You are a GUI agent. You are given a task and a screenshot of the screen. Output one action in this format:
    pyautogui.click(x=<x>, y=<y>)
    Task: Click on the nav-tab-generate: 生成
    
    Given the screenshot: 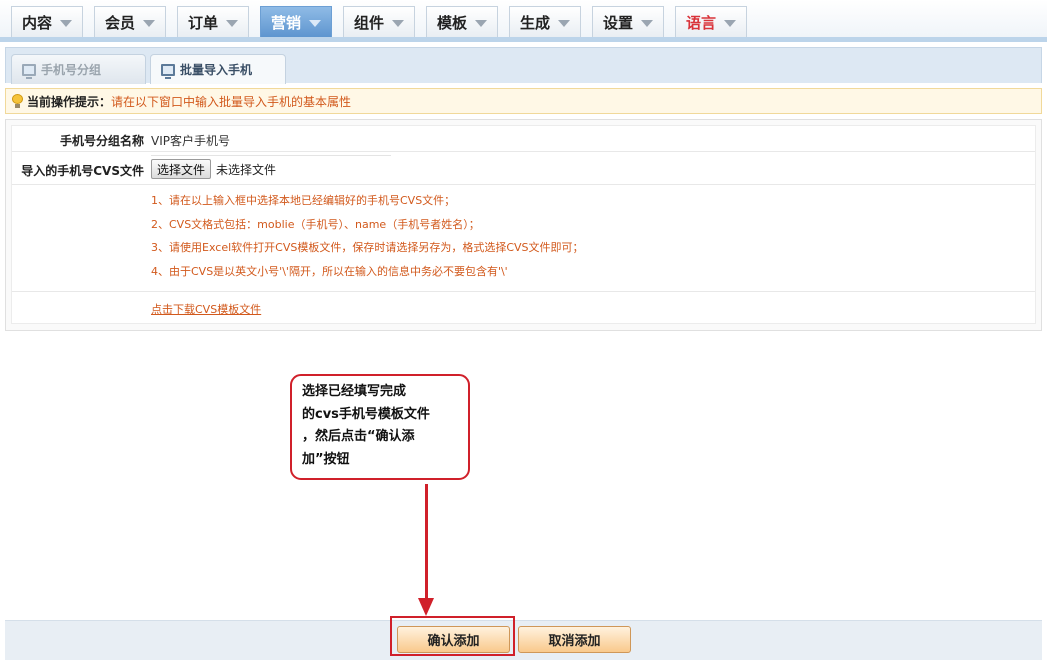 What is the action you would take?
    pyautogui.click(x=545, y=21)
    